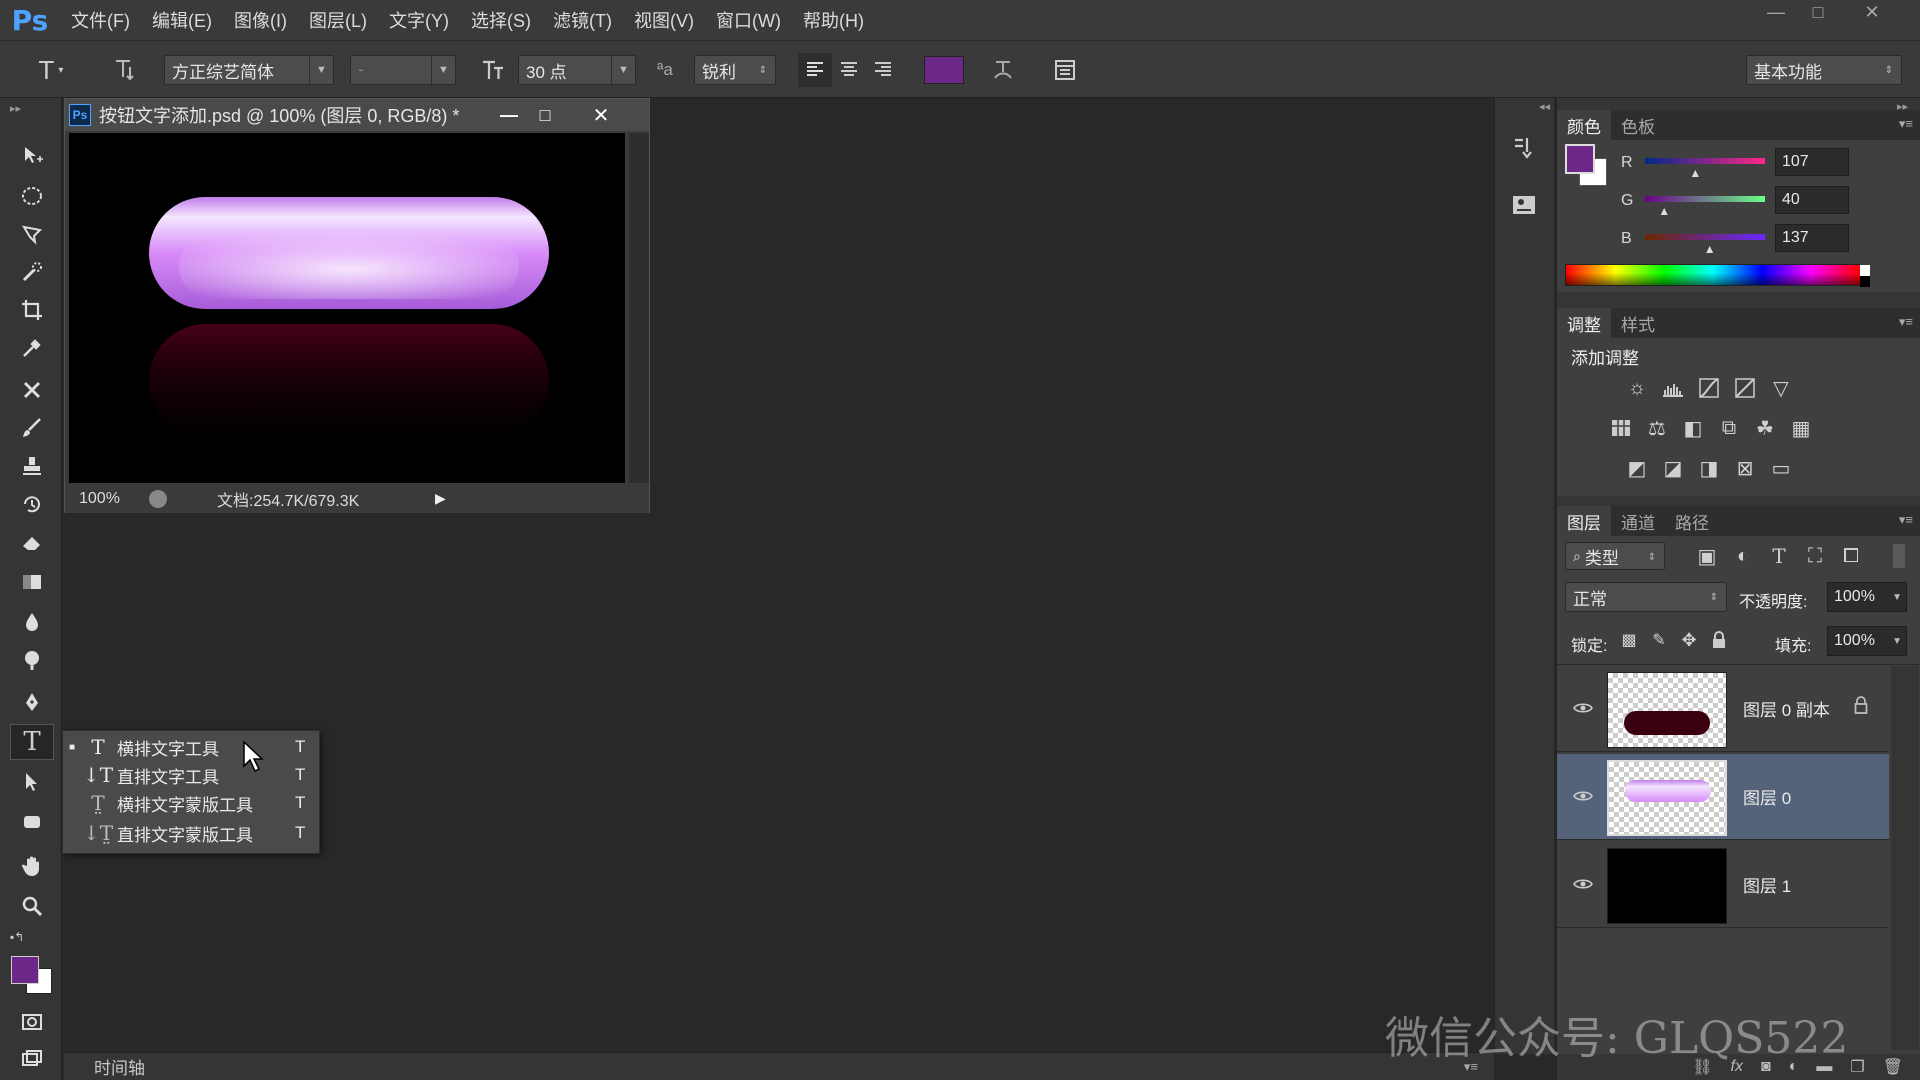  I want to click on move-tool-icon, so click(32, 156).